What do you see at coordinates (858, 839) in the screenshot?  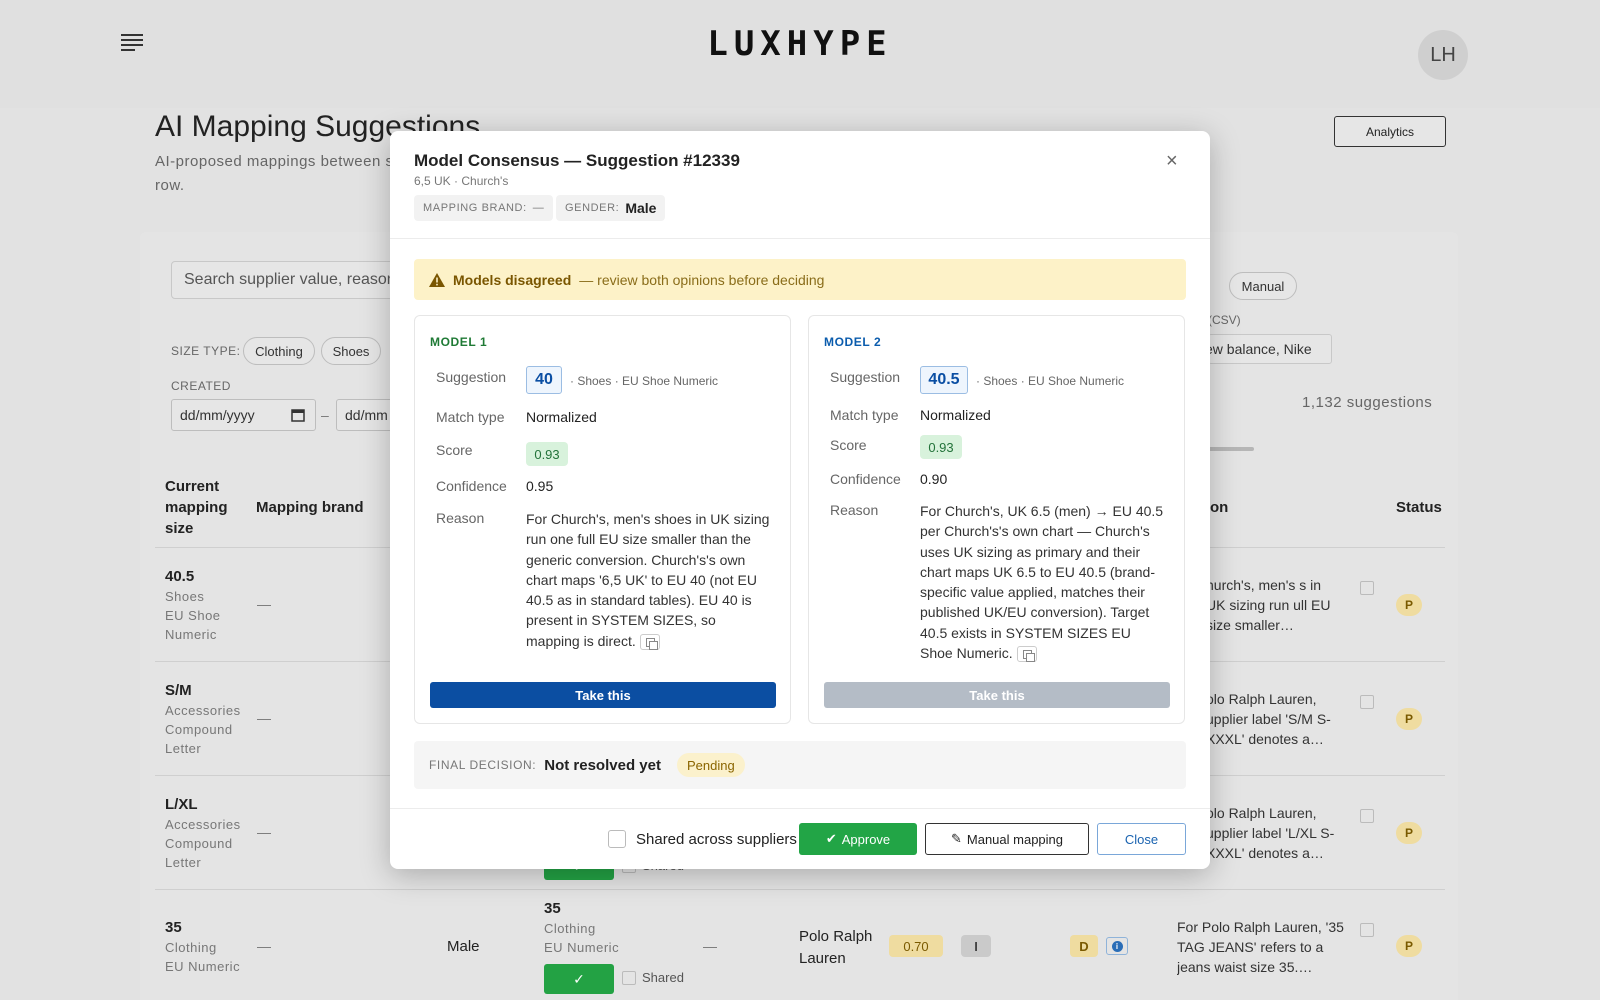 I see `approve-button: ✔ Approve` at bounding box center [858, 839].